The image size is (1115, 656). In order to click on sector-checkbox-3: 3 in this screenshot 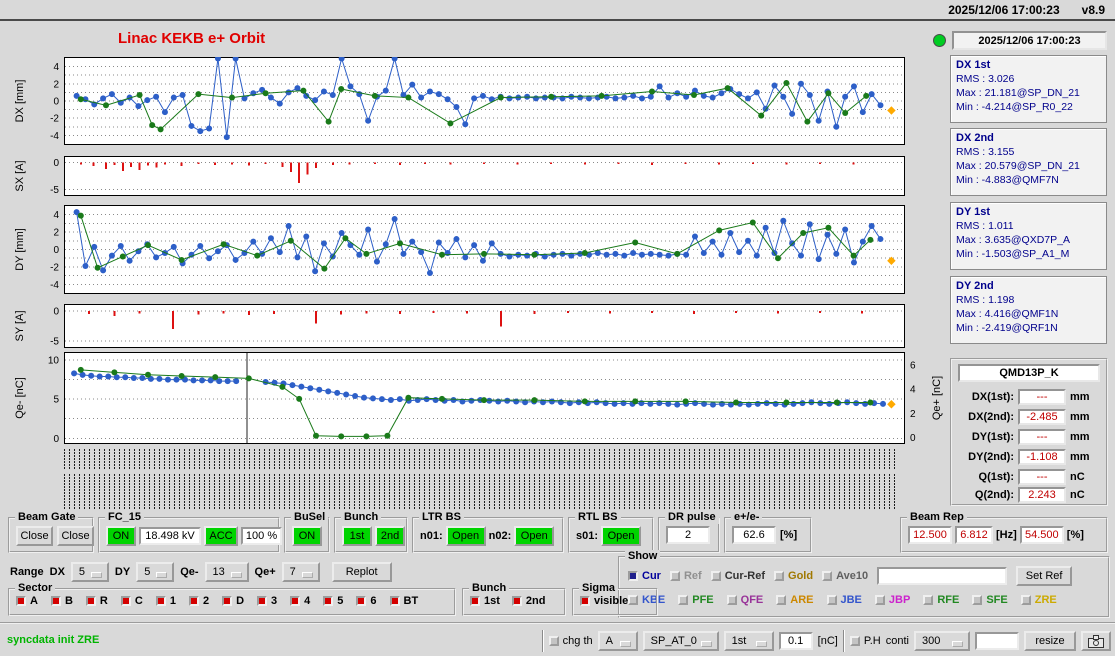, I will do `click(267, 601)`.